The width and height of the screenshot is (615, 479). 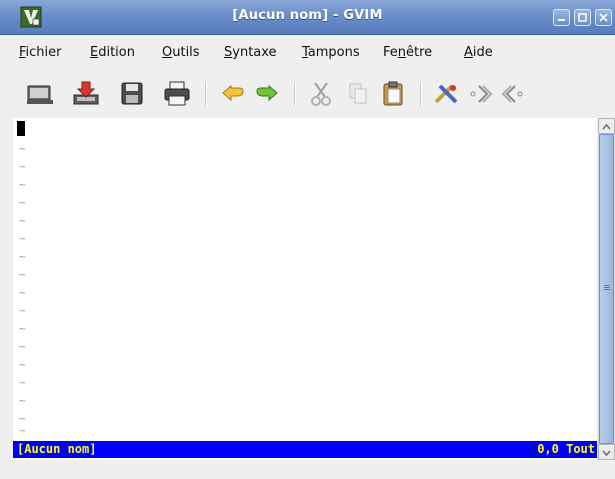 I want to click on chevron-up-icon, so click(x=606, y=126).